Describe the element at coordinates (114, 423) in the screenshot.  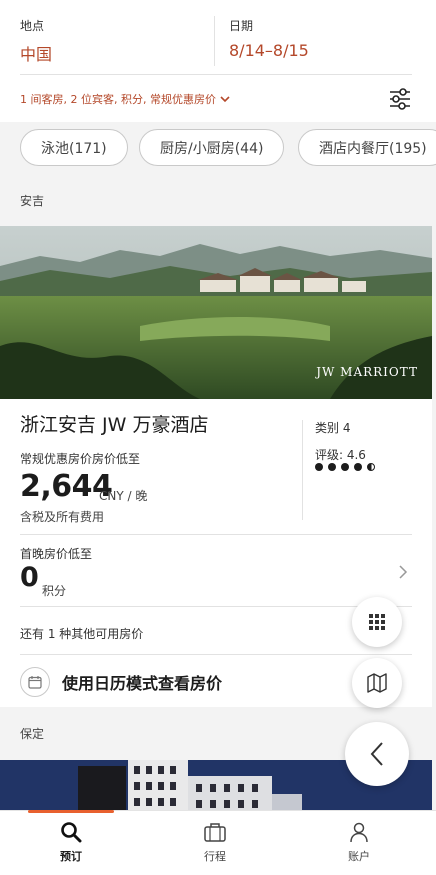
I see `hotel-name: 浙江安吉 JW 万豪酒店` at that location.